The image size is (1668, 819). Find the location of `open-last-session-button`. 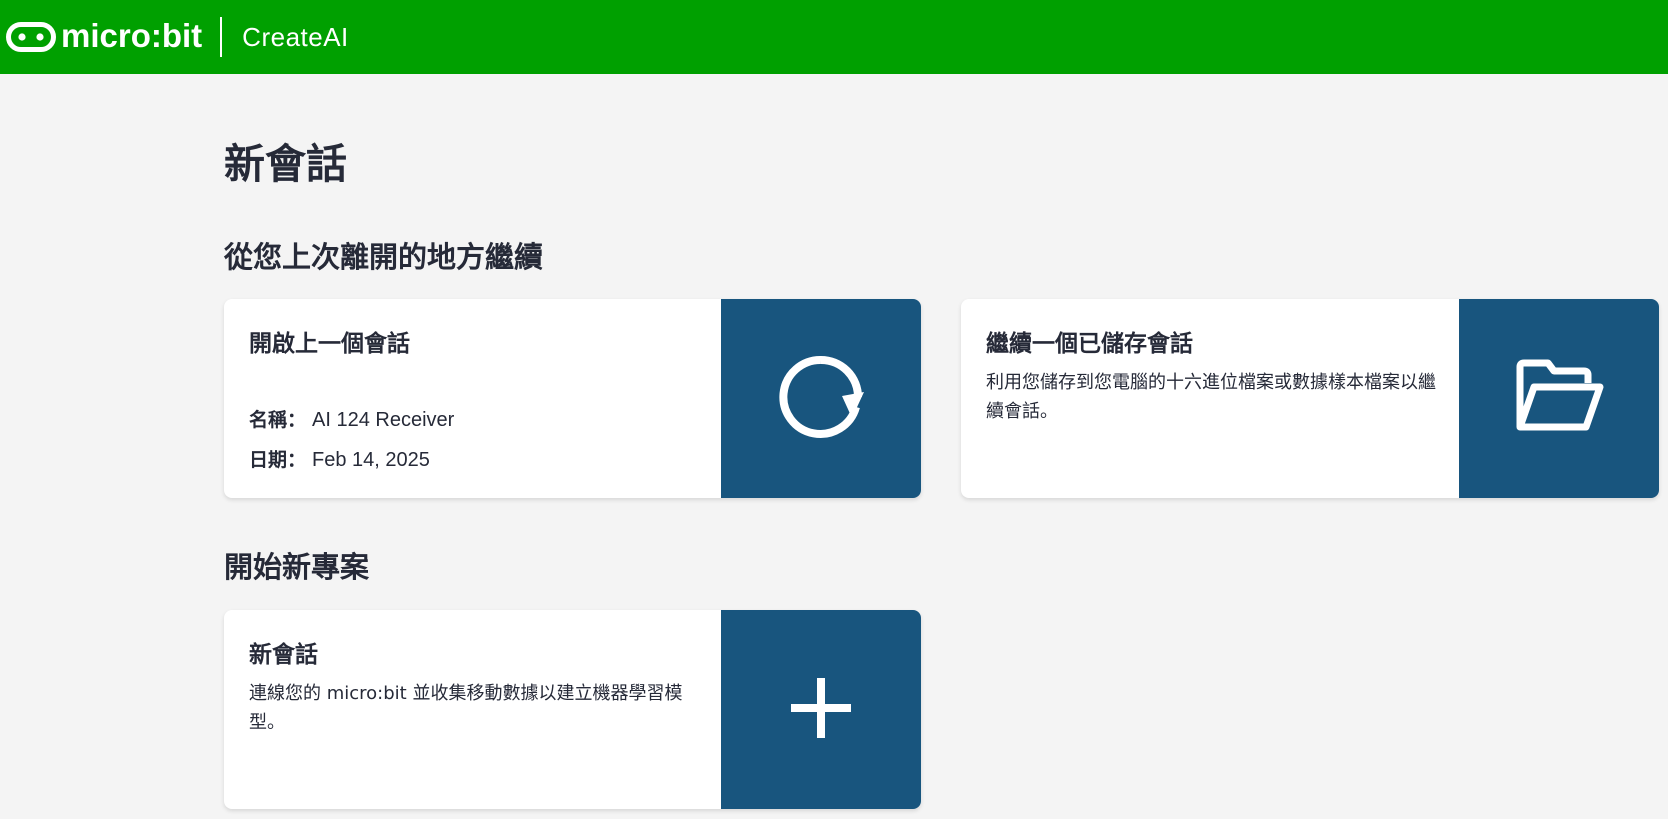

open-last-session-button is located at coordinates (821, 398).